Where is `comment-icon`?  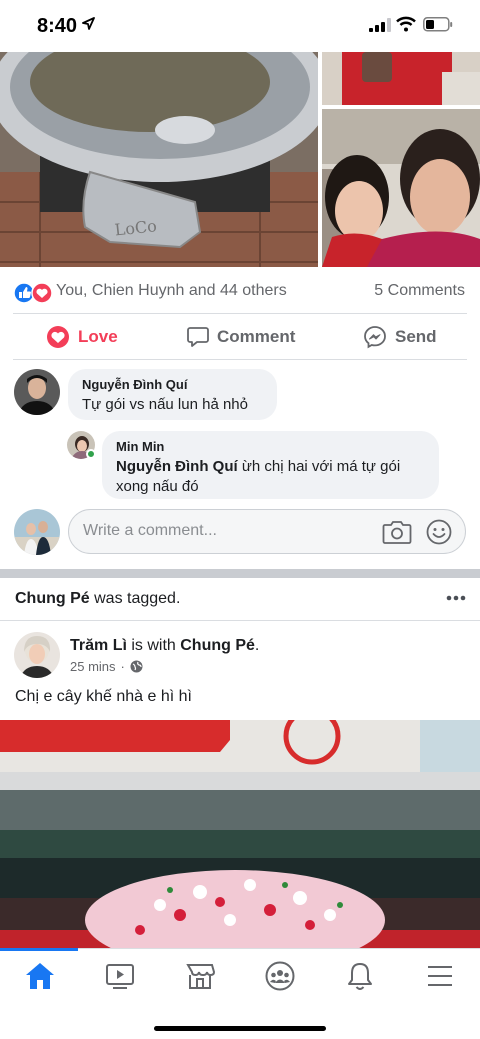 comment-icon is located at coordinates (198, 337).